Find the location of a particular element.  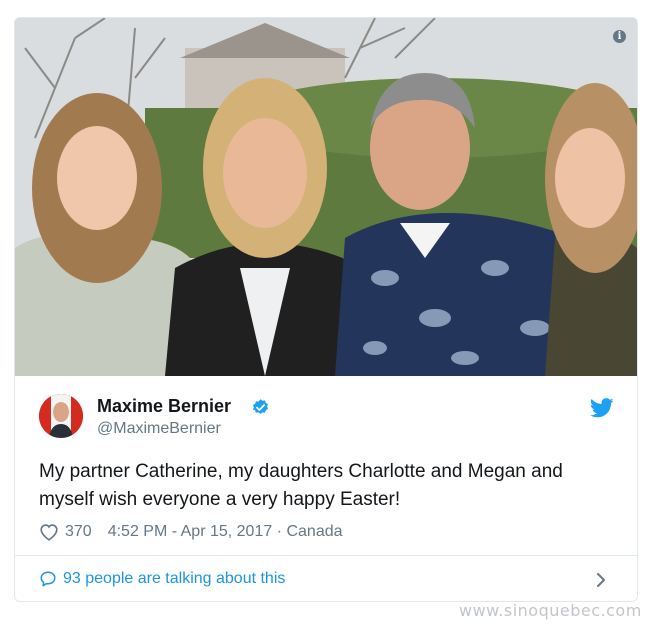

like-count: 370 is located at coordinates (78, 532).